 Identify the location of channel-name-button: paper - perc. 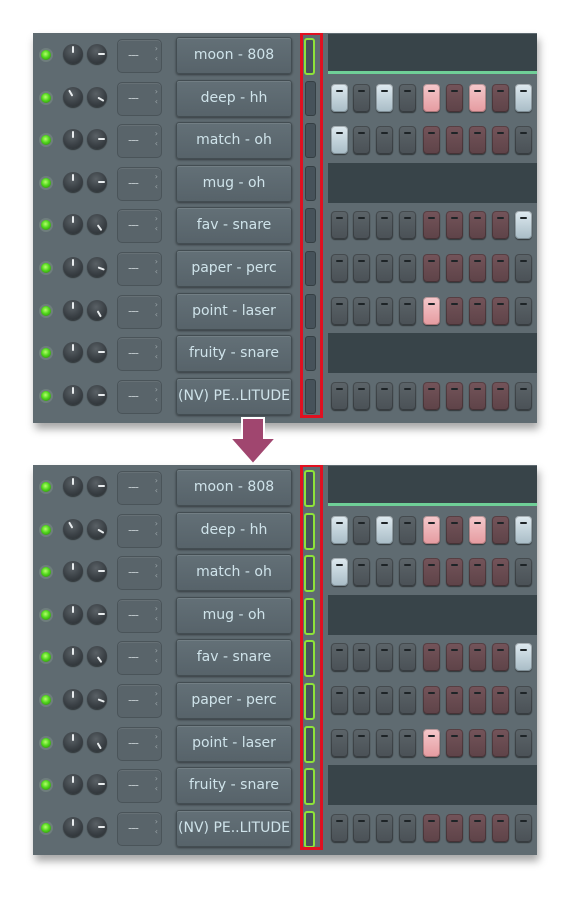
(234, 268).